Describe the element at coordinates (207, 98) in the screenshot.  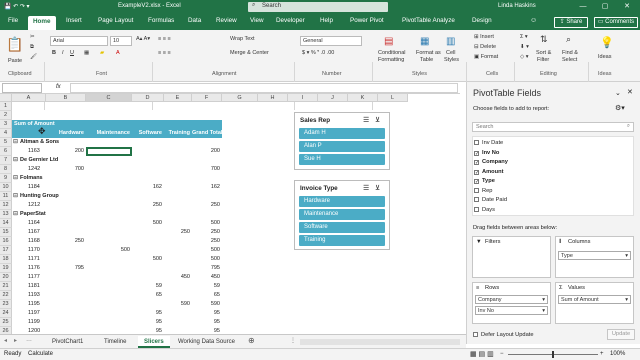
I see `column-header: F` at that location.